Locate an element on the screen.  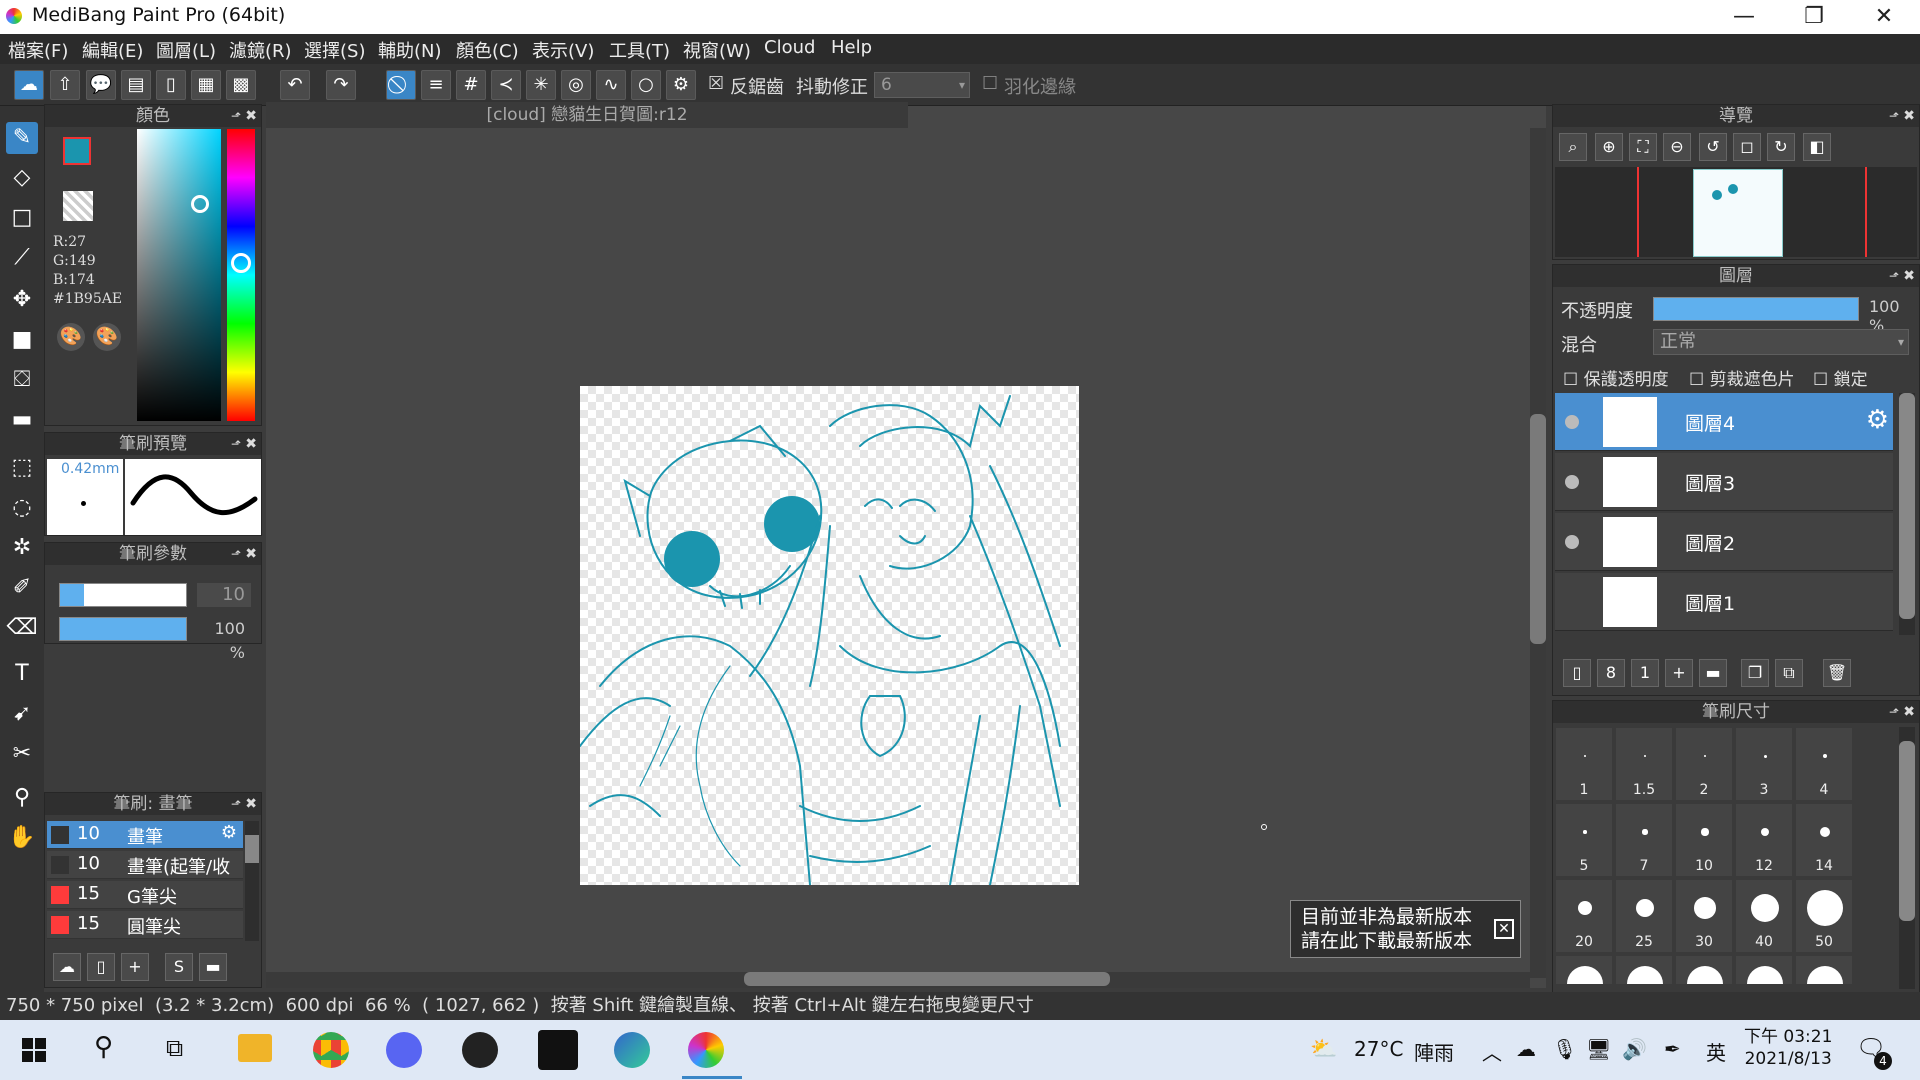
brush-size-cell: 1 is located at coordinates (1584, 764).